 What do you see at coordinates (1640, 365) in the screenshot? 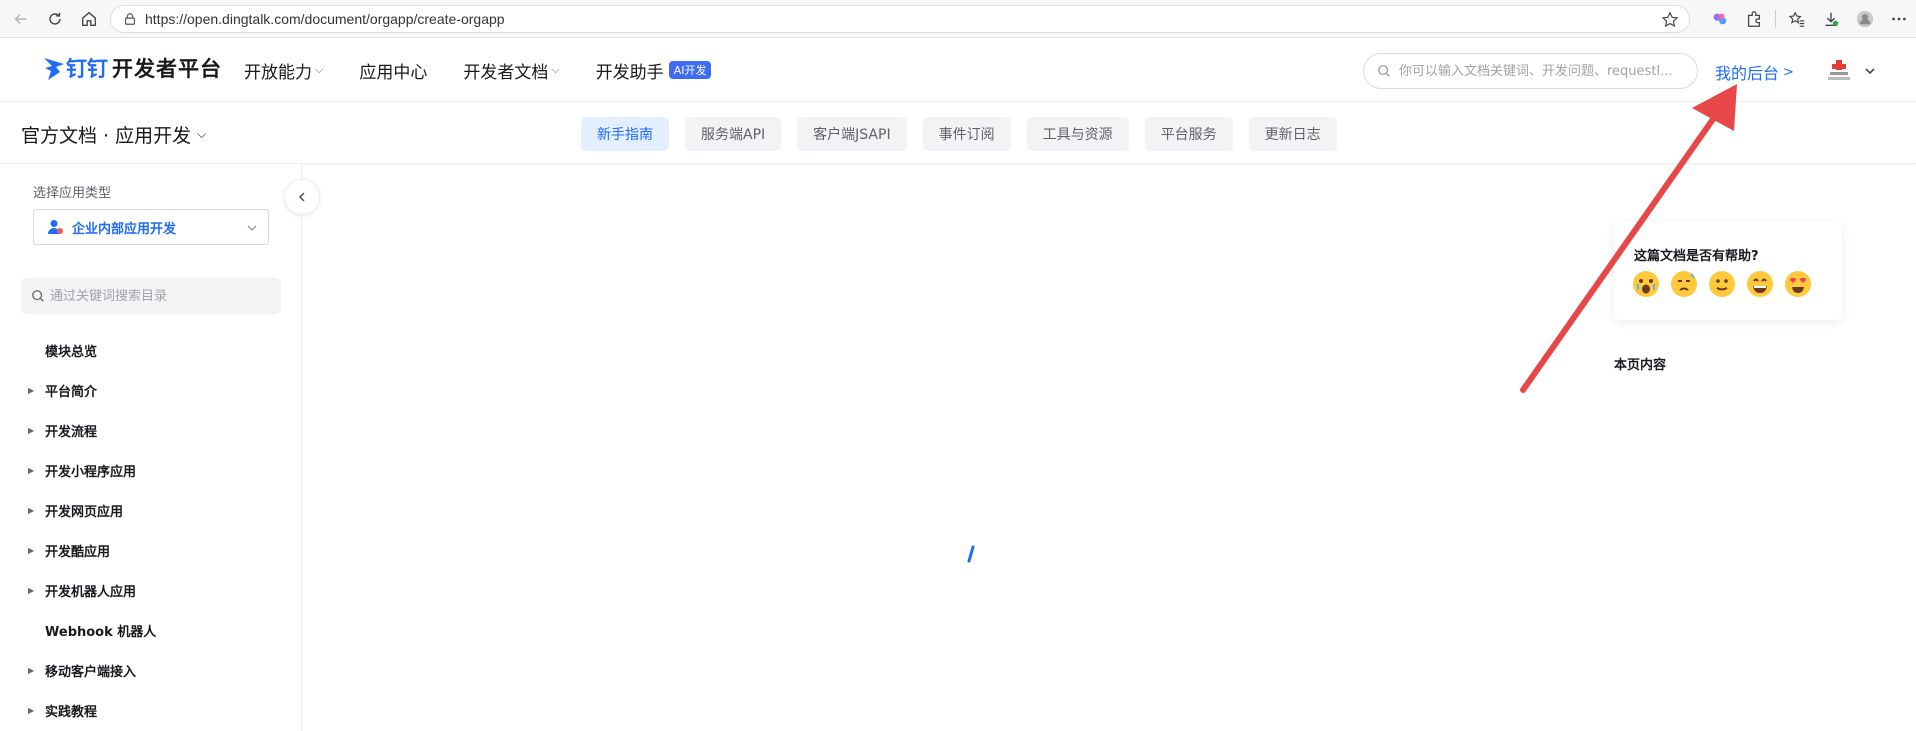
I see `page-contents-heading: 本页内容` at bounding box center [1640, 365].